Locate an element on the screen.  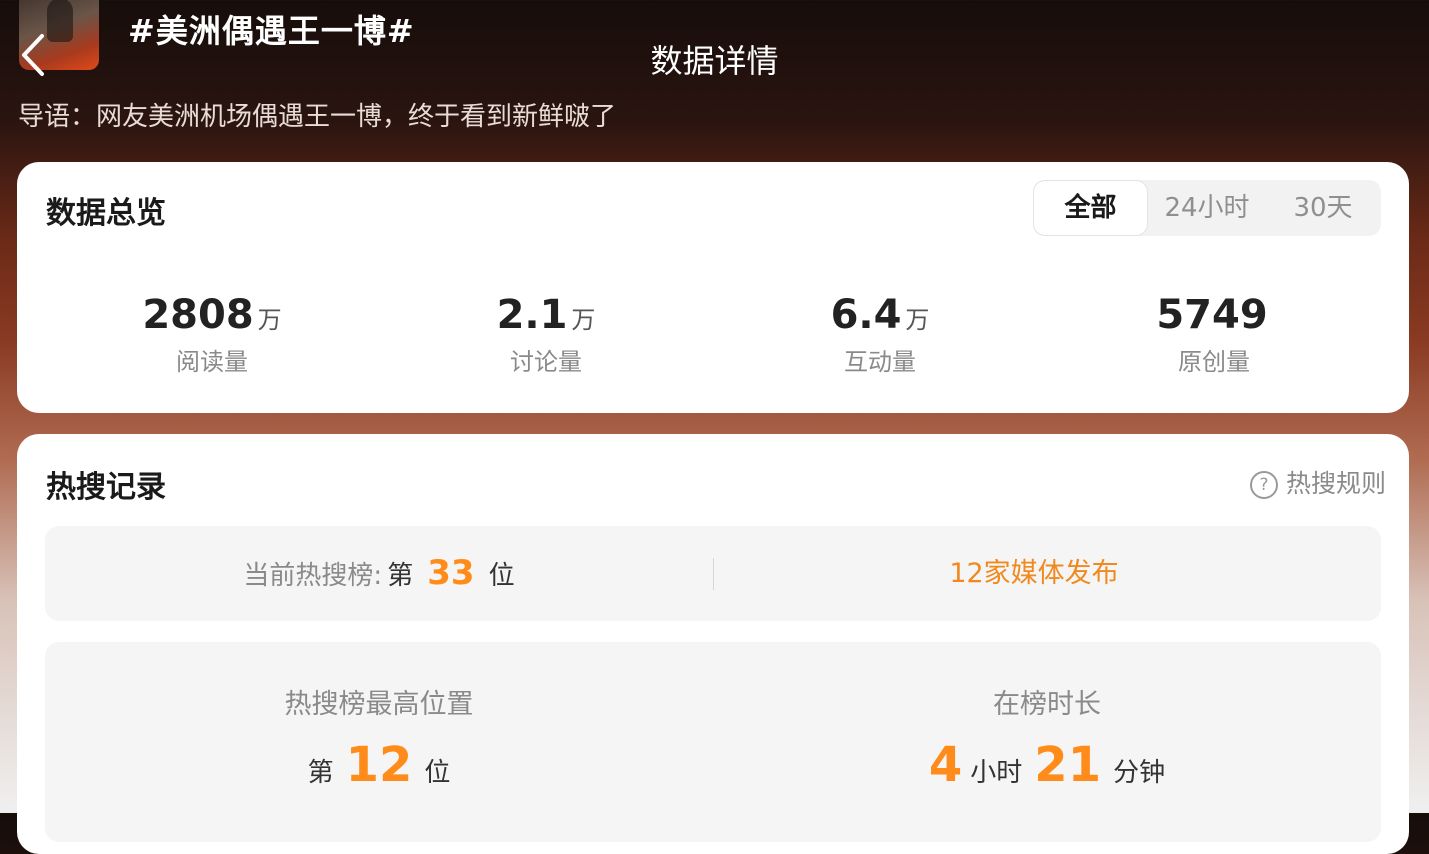
topic-intro: 导语：网友美洲机场偶遇王一博，终于看到新鲜啵了 is located at coordinates (317, 117).